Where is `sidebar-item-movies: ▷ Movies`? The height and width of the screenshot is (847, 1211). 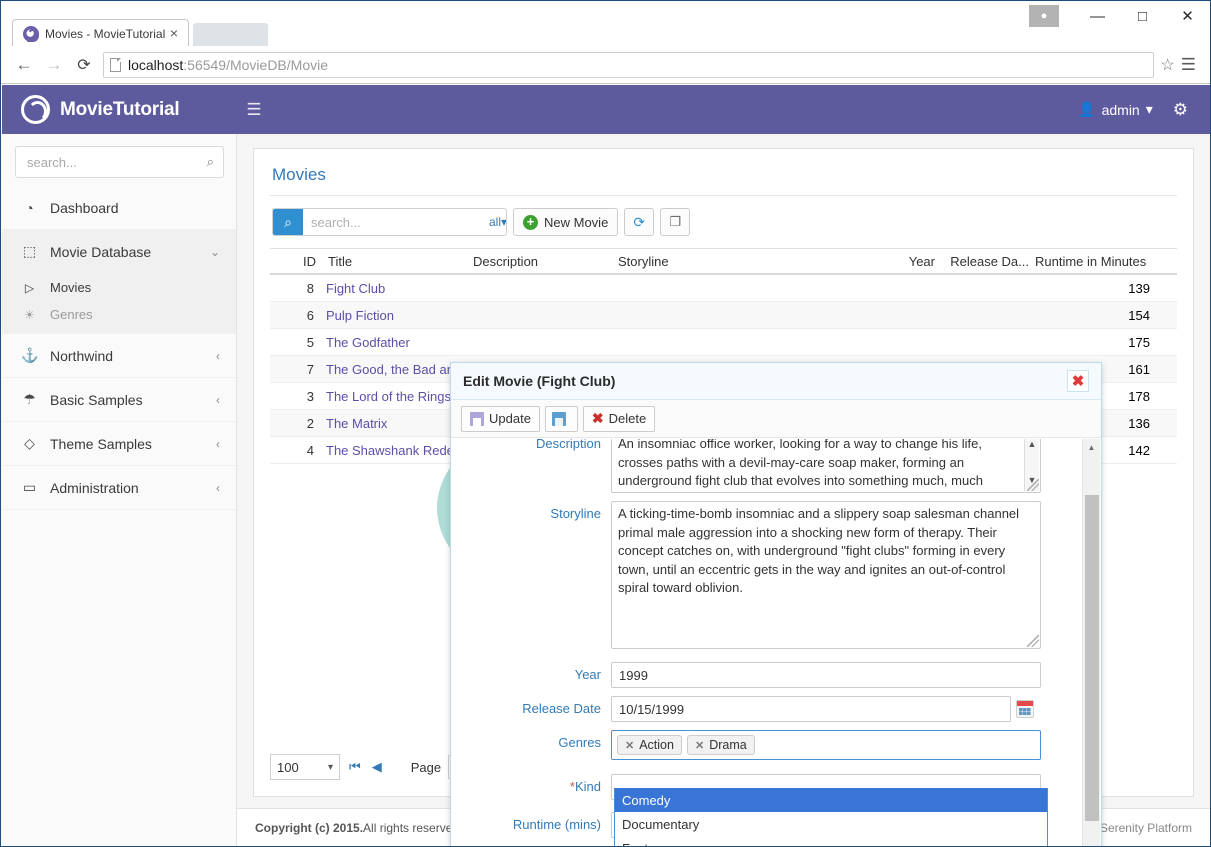 sidebar-item-movies: ▷ Movies is located at coordinates (119, 287).